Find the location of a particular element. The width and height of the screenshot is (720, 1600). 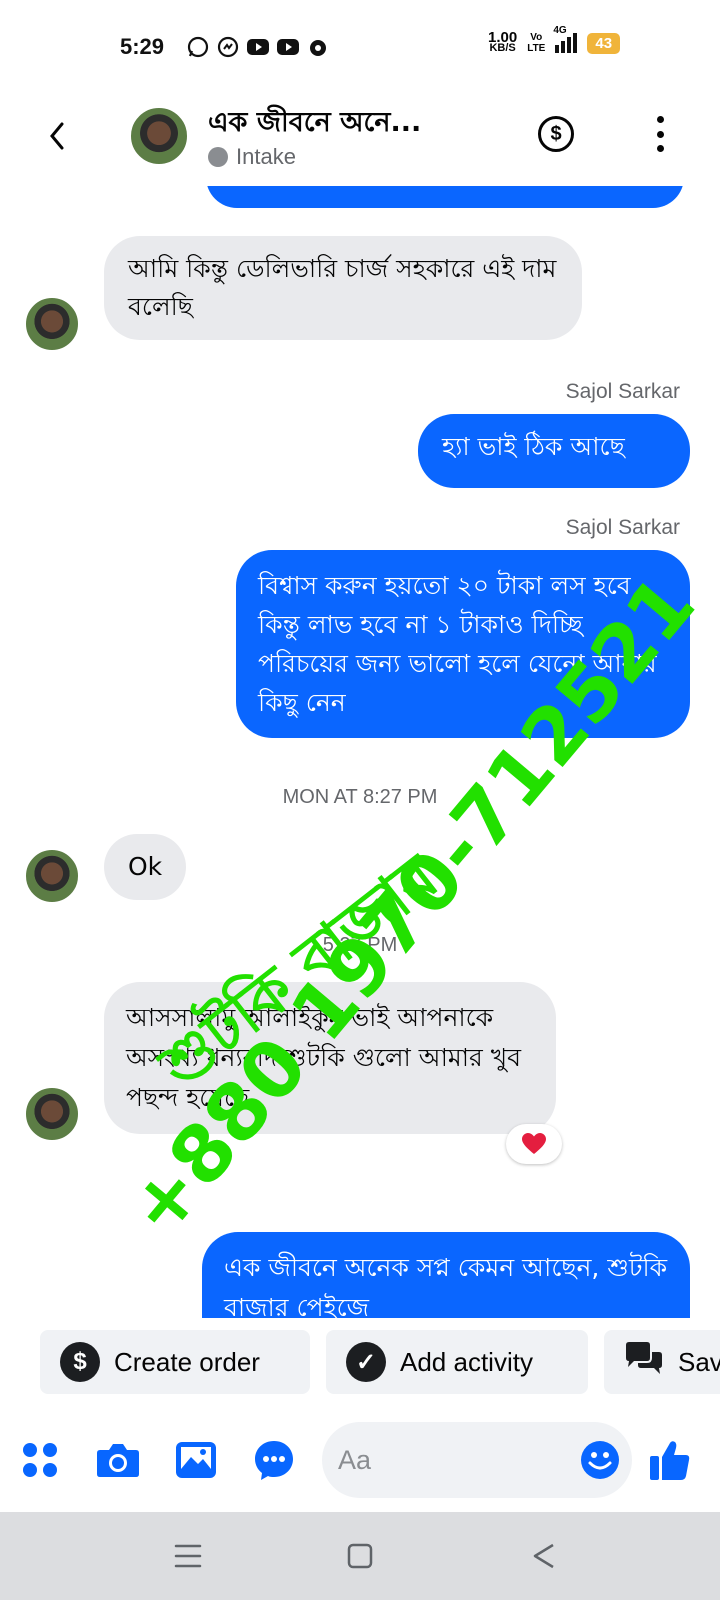

message-bubble-outgoing: হ্যা ভাই ঠিক আছে is located at coordinates (554, 451).